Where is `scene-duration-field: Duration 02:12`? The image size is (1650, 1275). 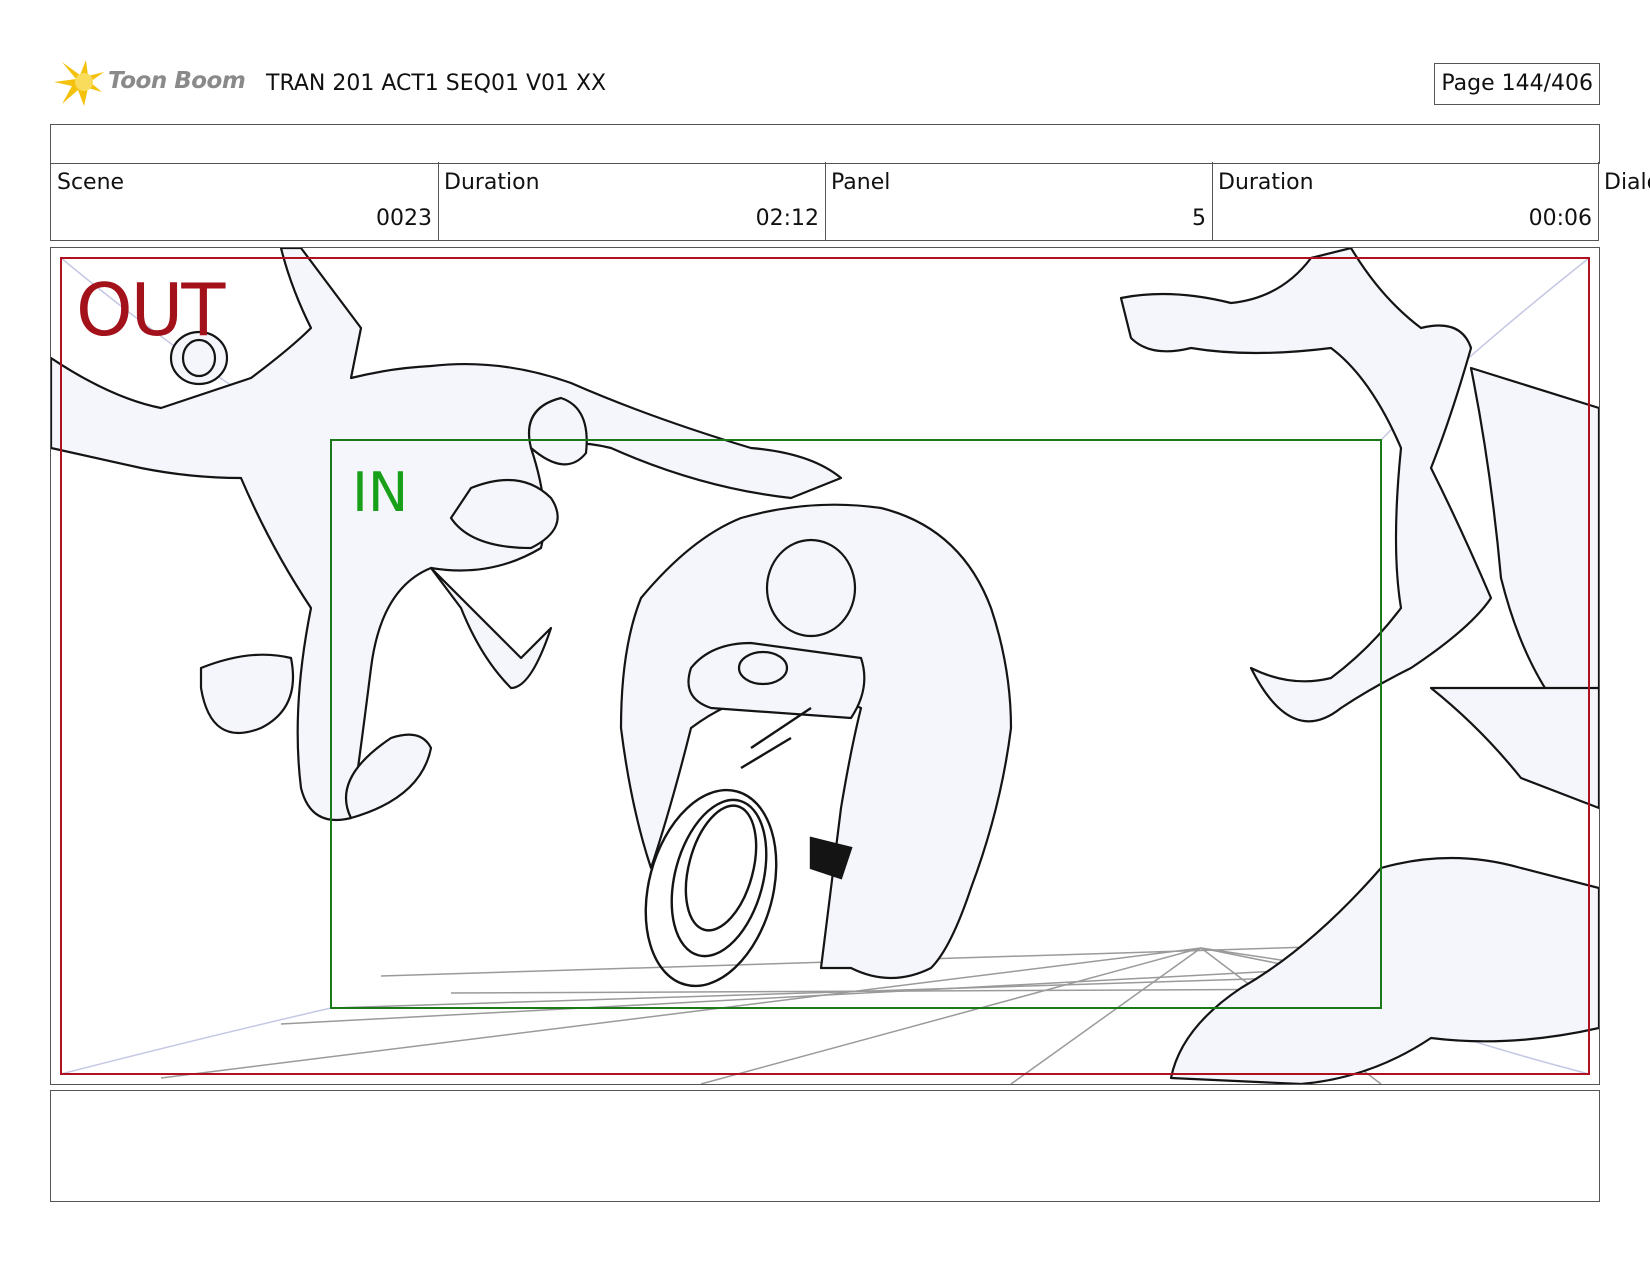 scene-duration-field: Duration 02:12 is located at coordinates (632, 201).